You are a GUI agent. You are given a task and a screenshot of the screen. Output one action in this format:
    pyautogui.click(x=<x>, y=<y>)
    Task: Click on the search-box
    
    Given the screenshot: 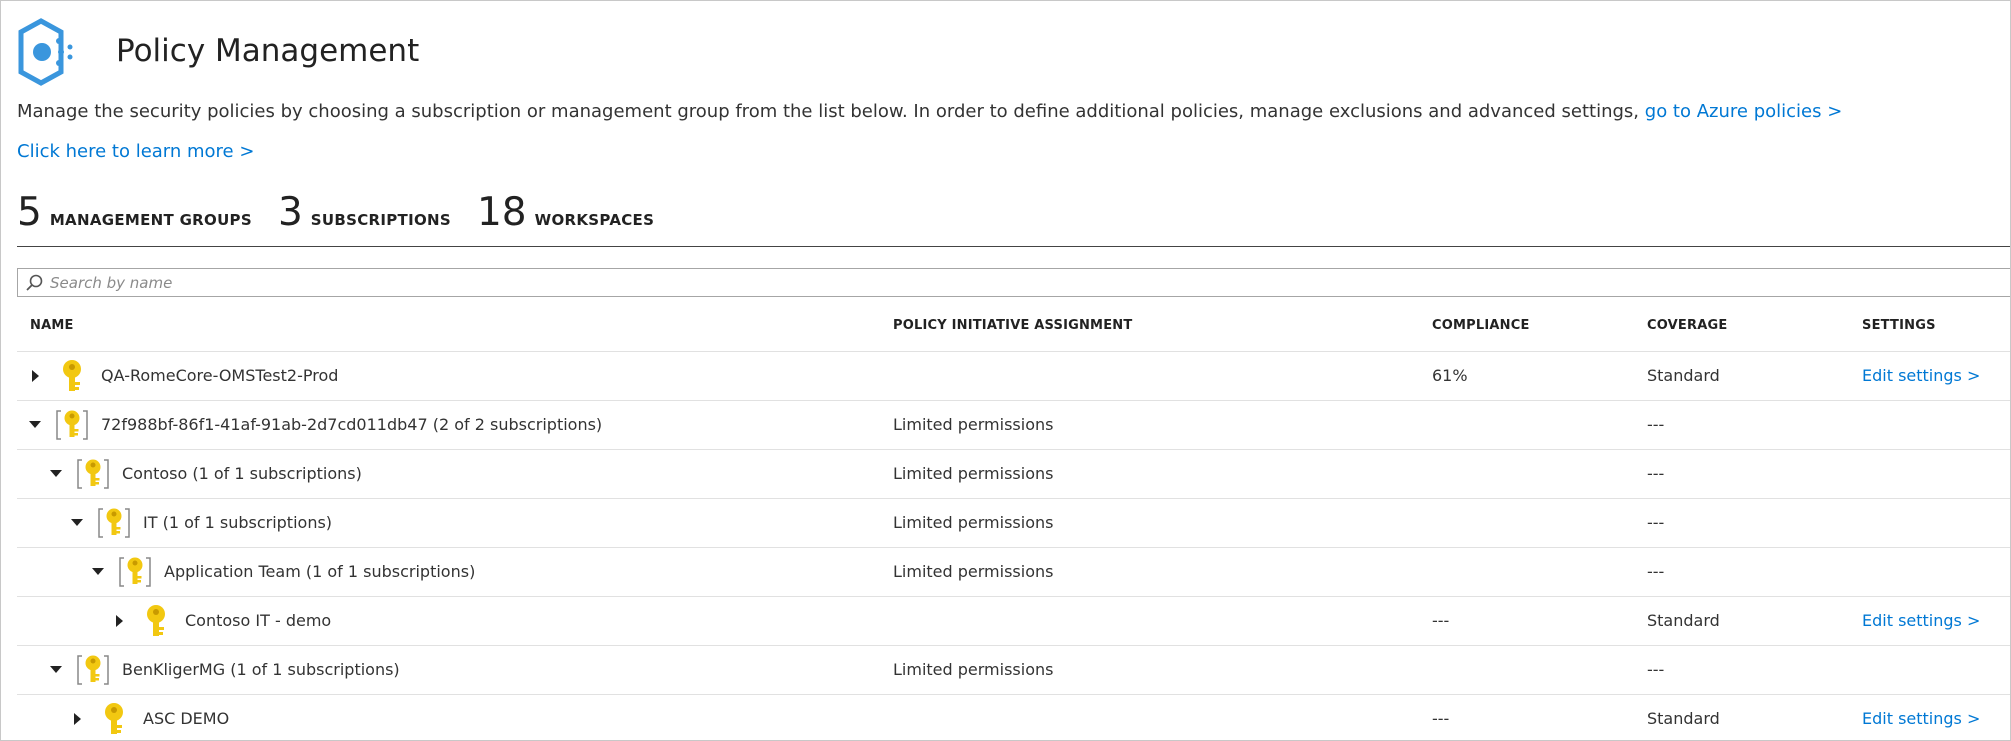 What is the action you would take?
    pyautogui.click(x=1013, y=282)
    